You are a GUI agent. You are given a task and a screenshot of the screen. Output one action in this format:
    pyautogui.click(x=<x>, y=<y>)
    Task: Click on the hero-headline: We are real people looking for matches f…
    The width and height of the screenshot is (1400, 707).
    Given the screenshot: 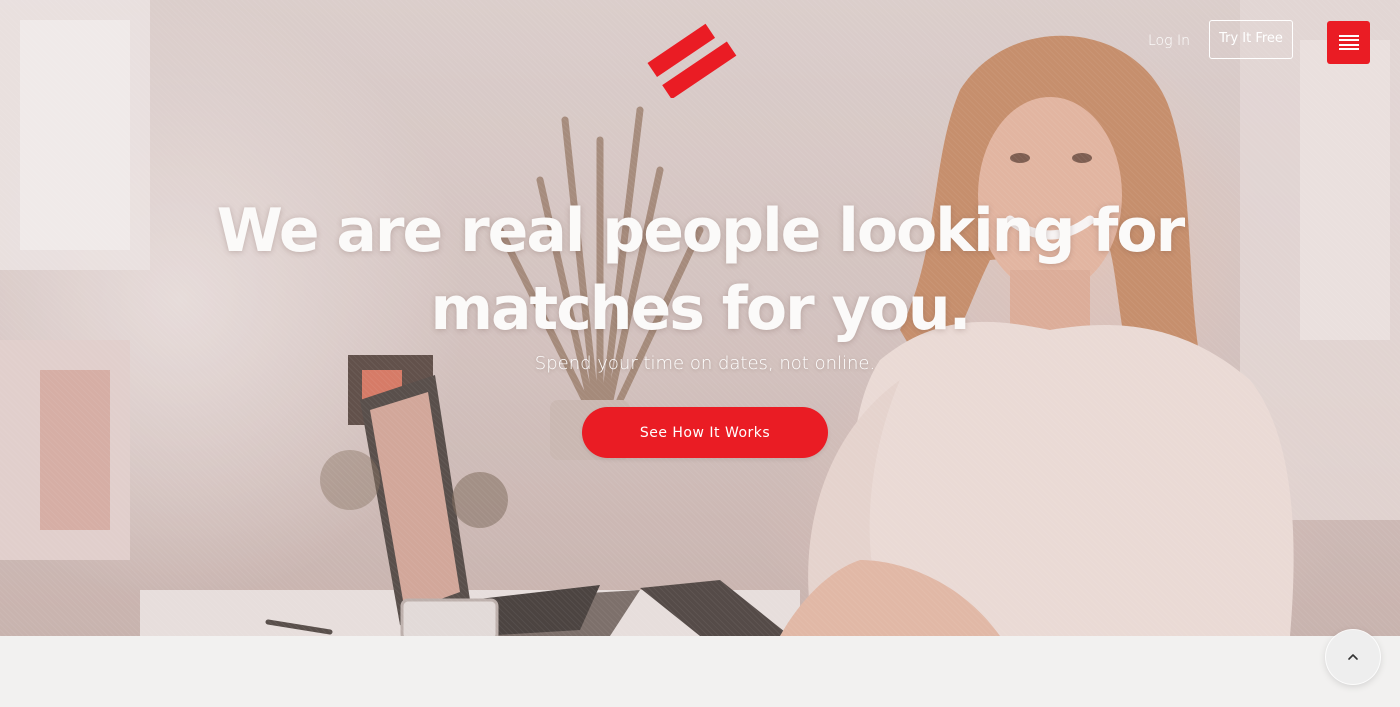 What is the action you would take?
    pyautogui.click(x=700, y=270)
    